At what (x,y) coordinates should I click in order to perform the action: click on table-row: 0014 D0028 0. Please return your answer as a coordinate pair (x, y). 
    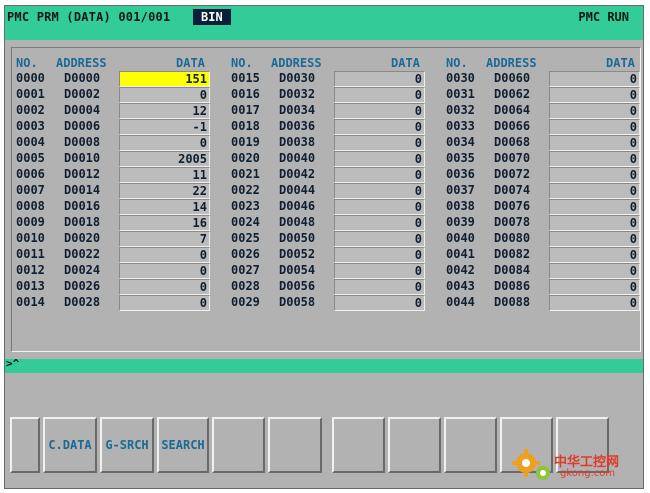
    Looking at the image, I should click on (116, 302).